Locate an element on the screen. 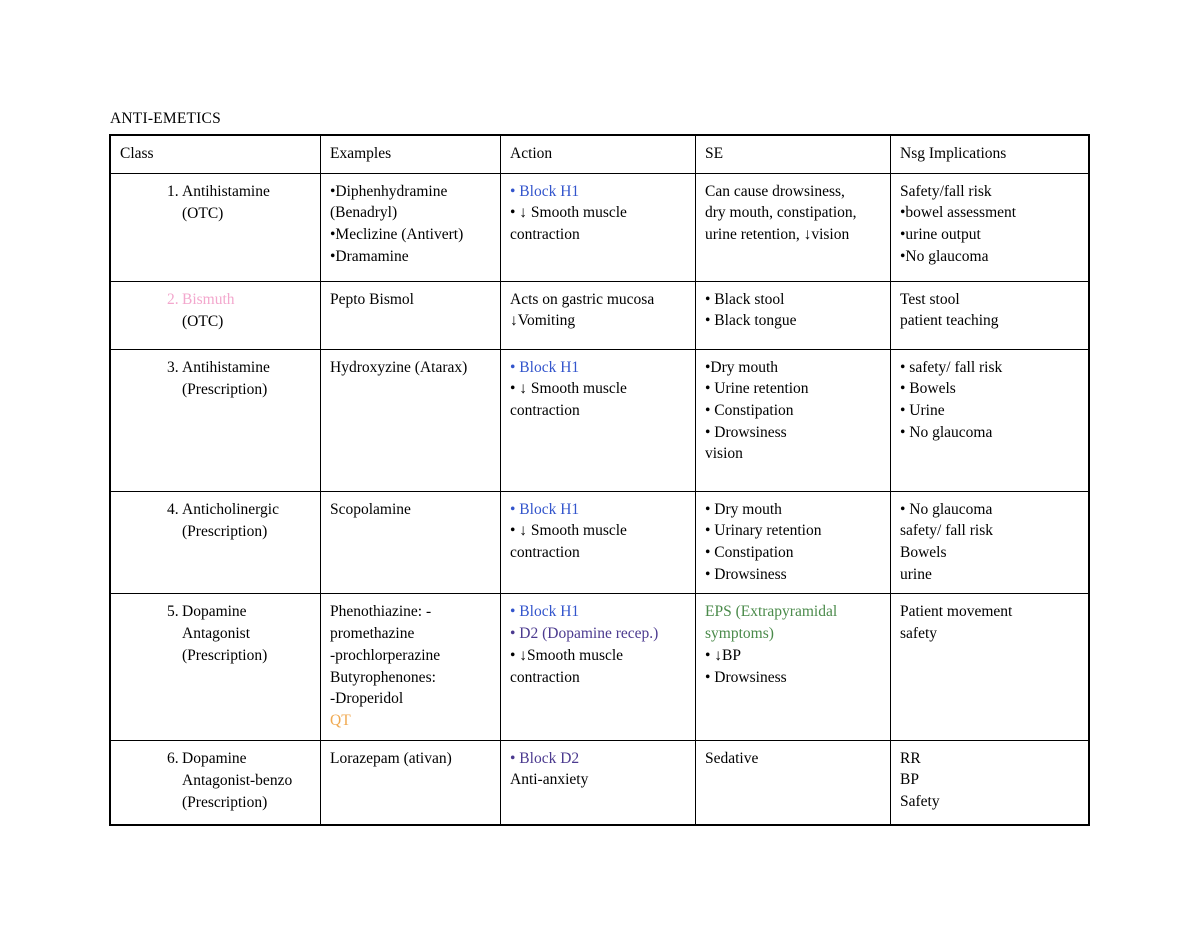 This screenshot has height=927, width=1200. example-line: Pepto Bismol is located at coordinates (372, 299).